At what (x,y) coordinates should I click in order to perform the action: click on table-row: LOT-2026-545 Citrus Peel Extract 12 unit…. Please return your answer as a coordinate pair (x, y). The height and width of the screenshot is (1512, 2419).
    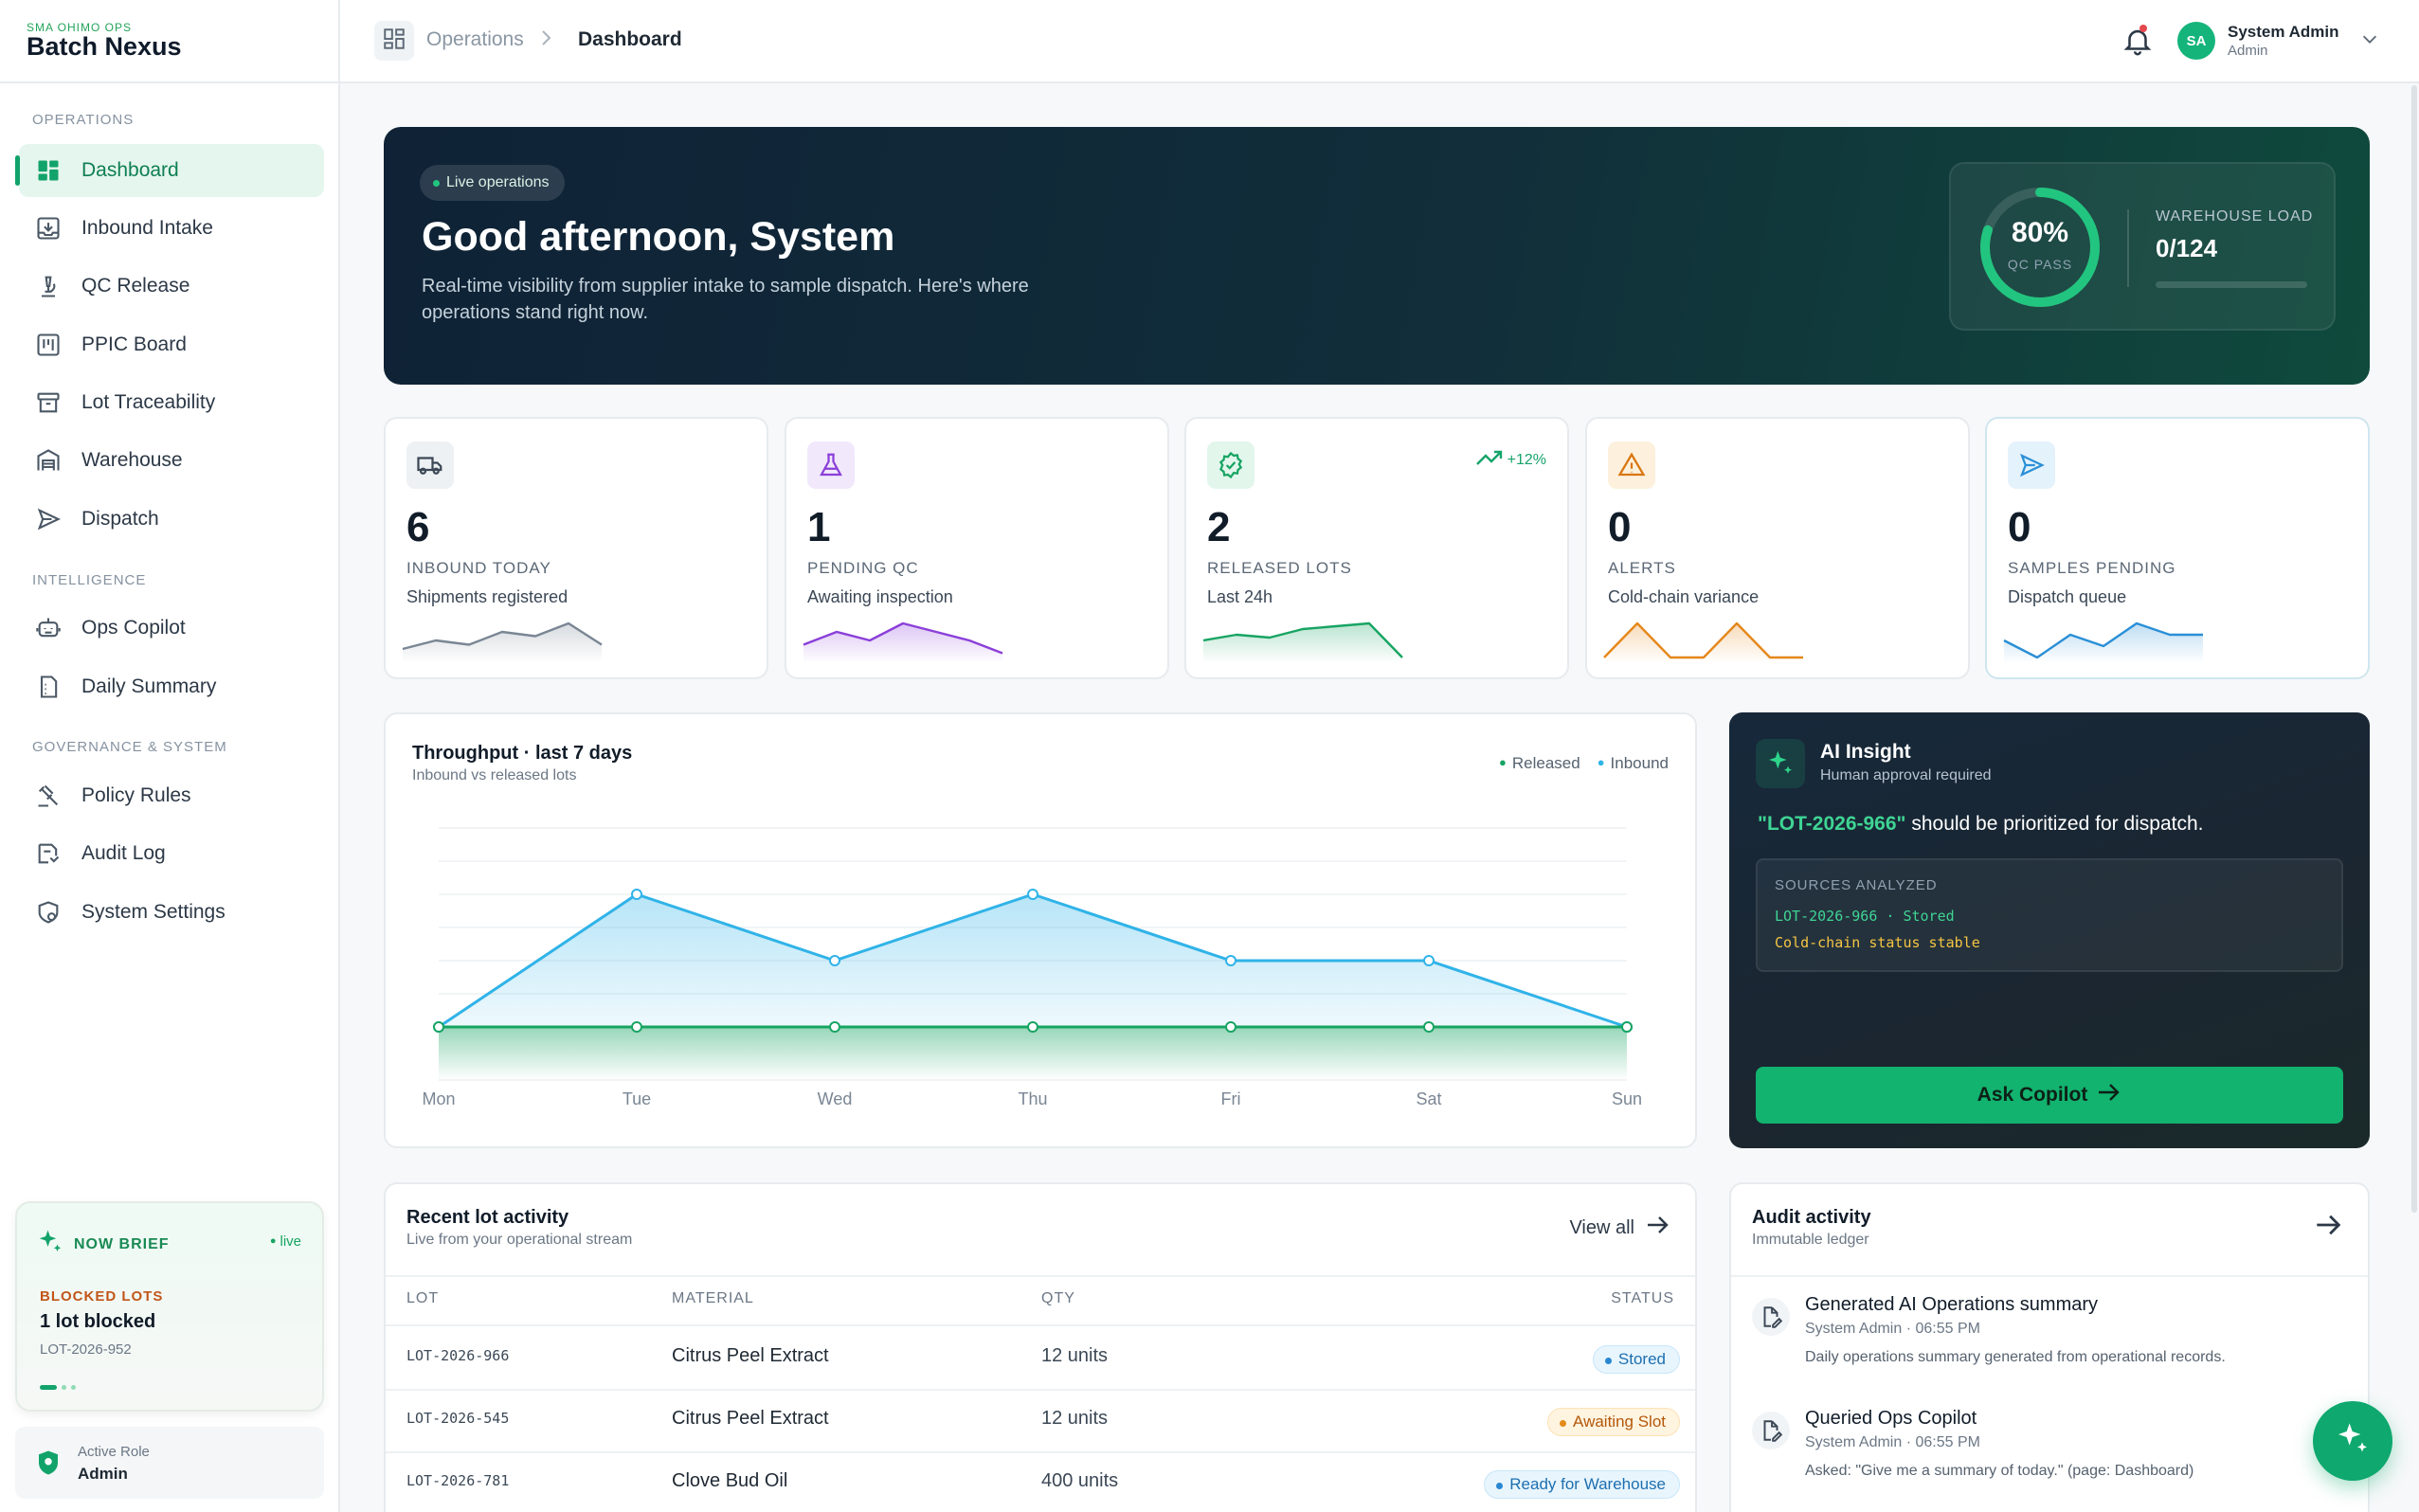
    Looking at the image, I should click on (1040, 1420).